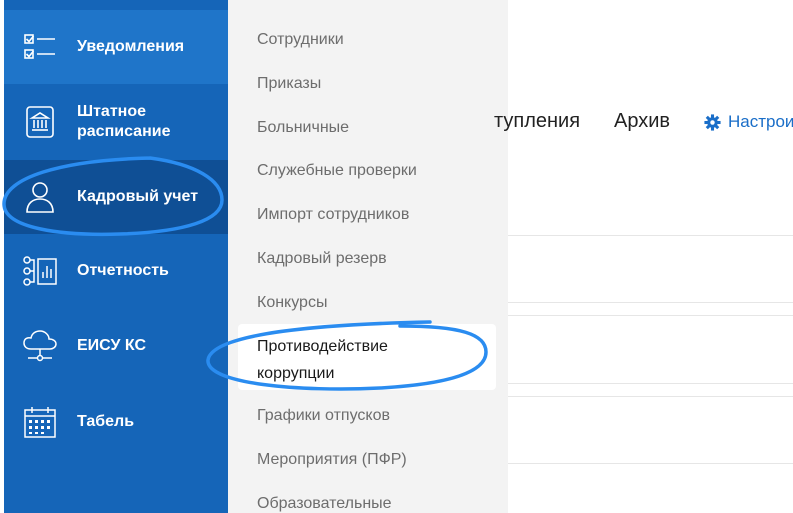 Image resolution: width=793 pixels, height=513 pixels. What do you see at coordinates (300, 40) in the screenshot?
I see `submenu-item-employees: Сотрудники` at bounding box center [300, 40].